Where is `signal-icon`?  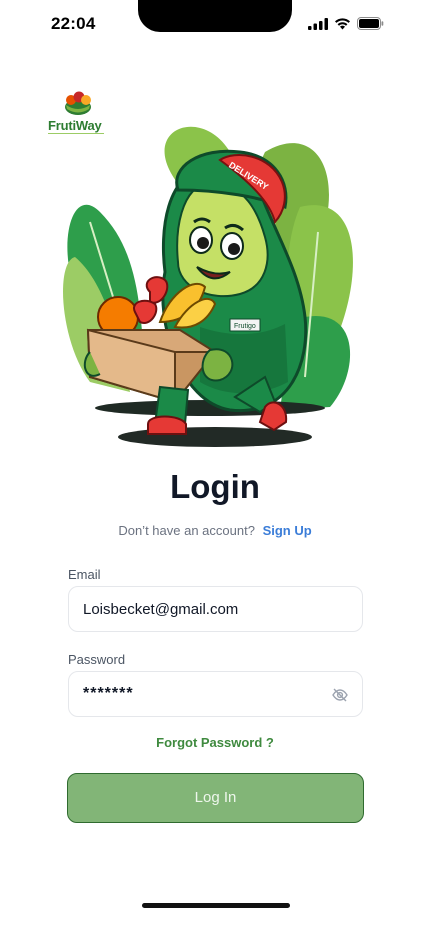 signal-icon is located at coordinates (318, 23).